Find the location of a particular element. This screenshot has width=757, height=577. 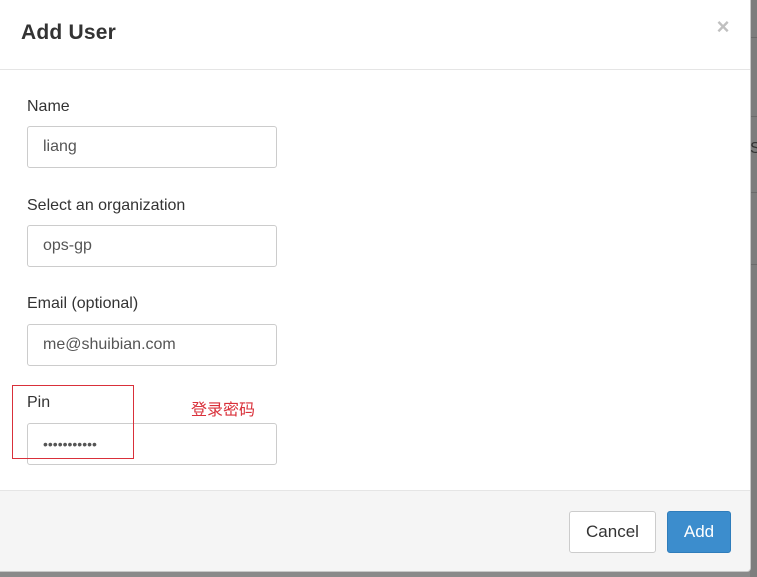

email-field-group: Email (optional) me@shuibian.com is located at coordinates (152, 330).